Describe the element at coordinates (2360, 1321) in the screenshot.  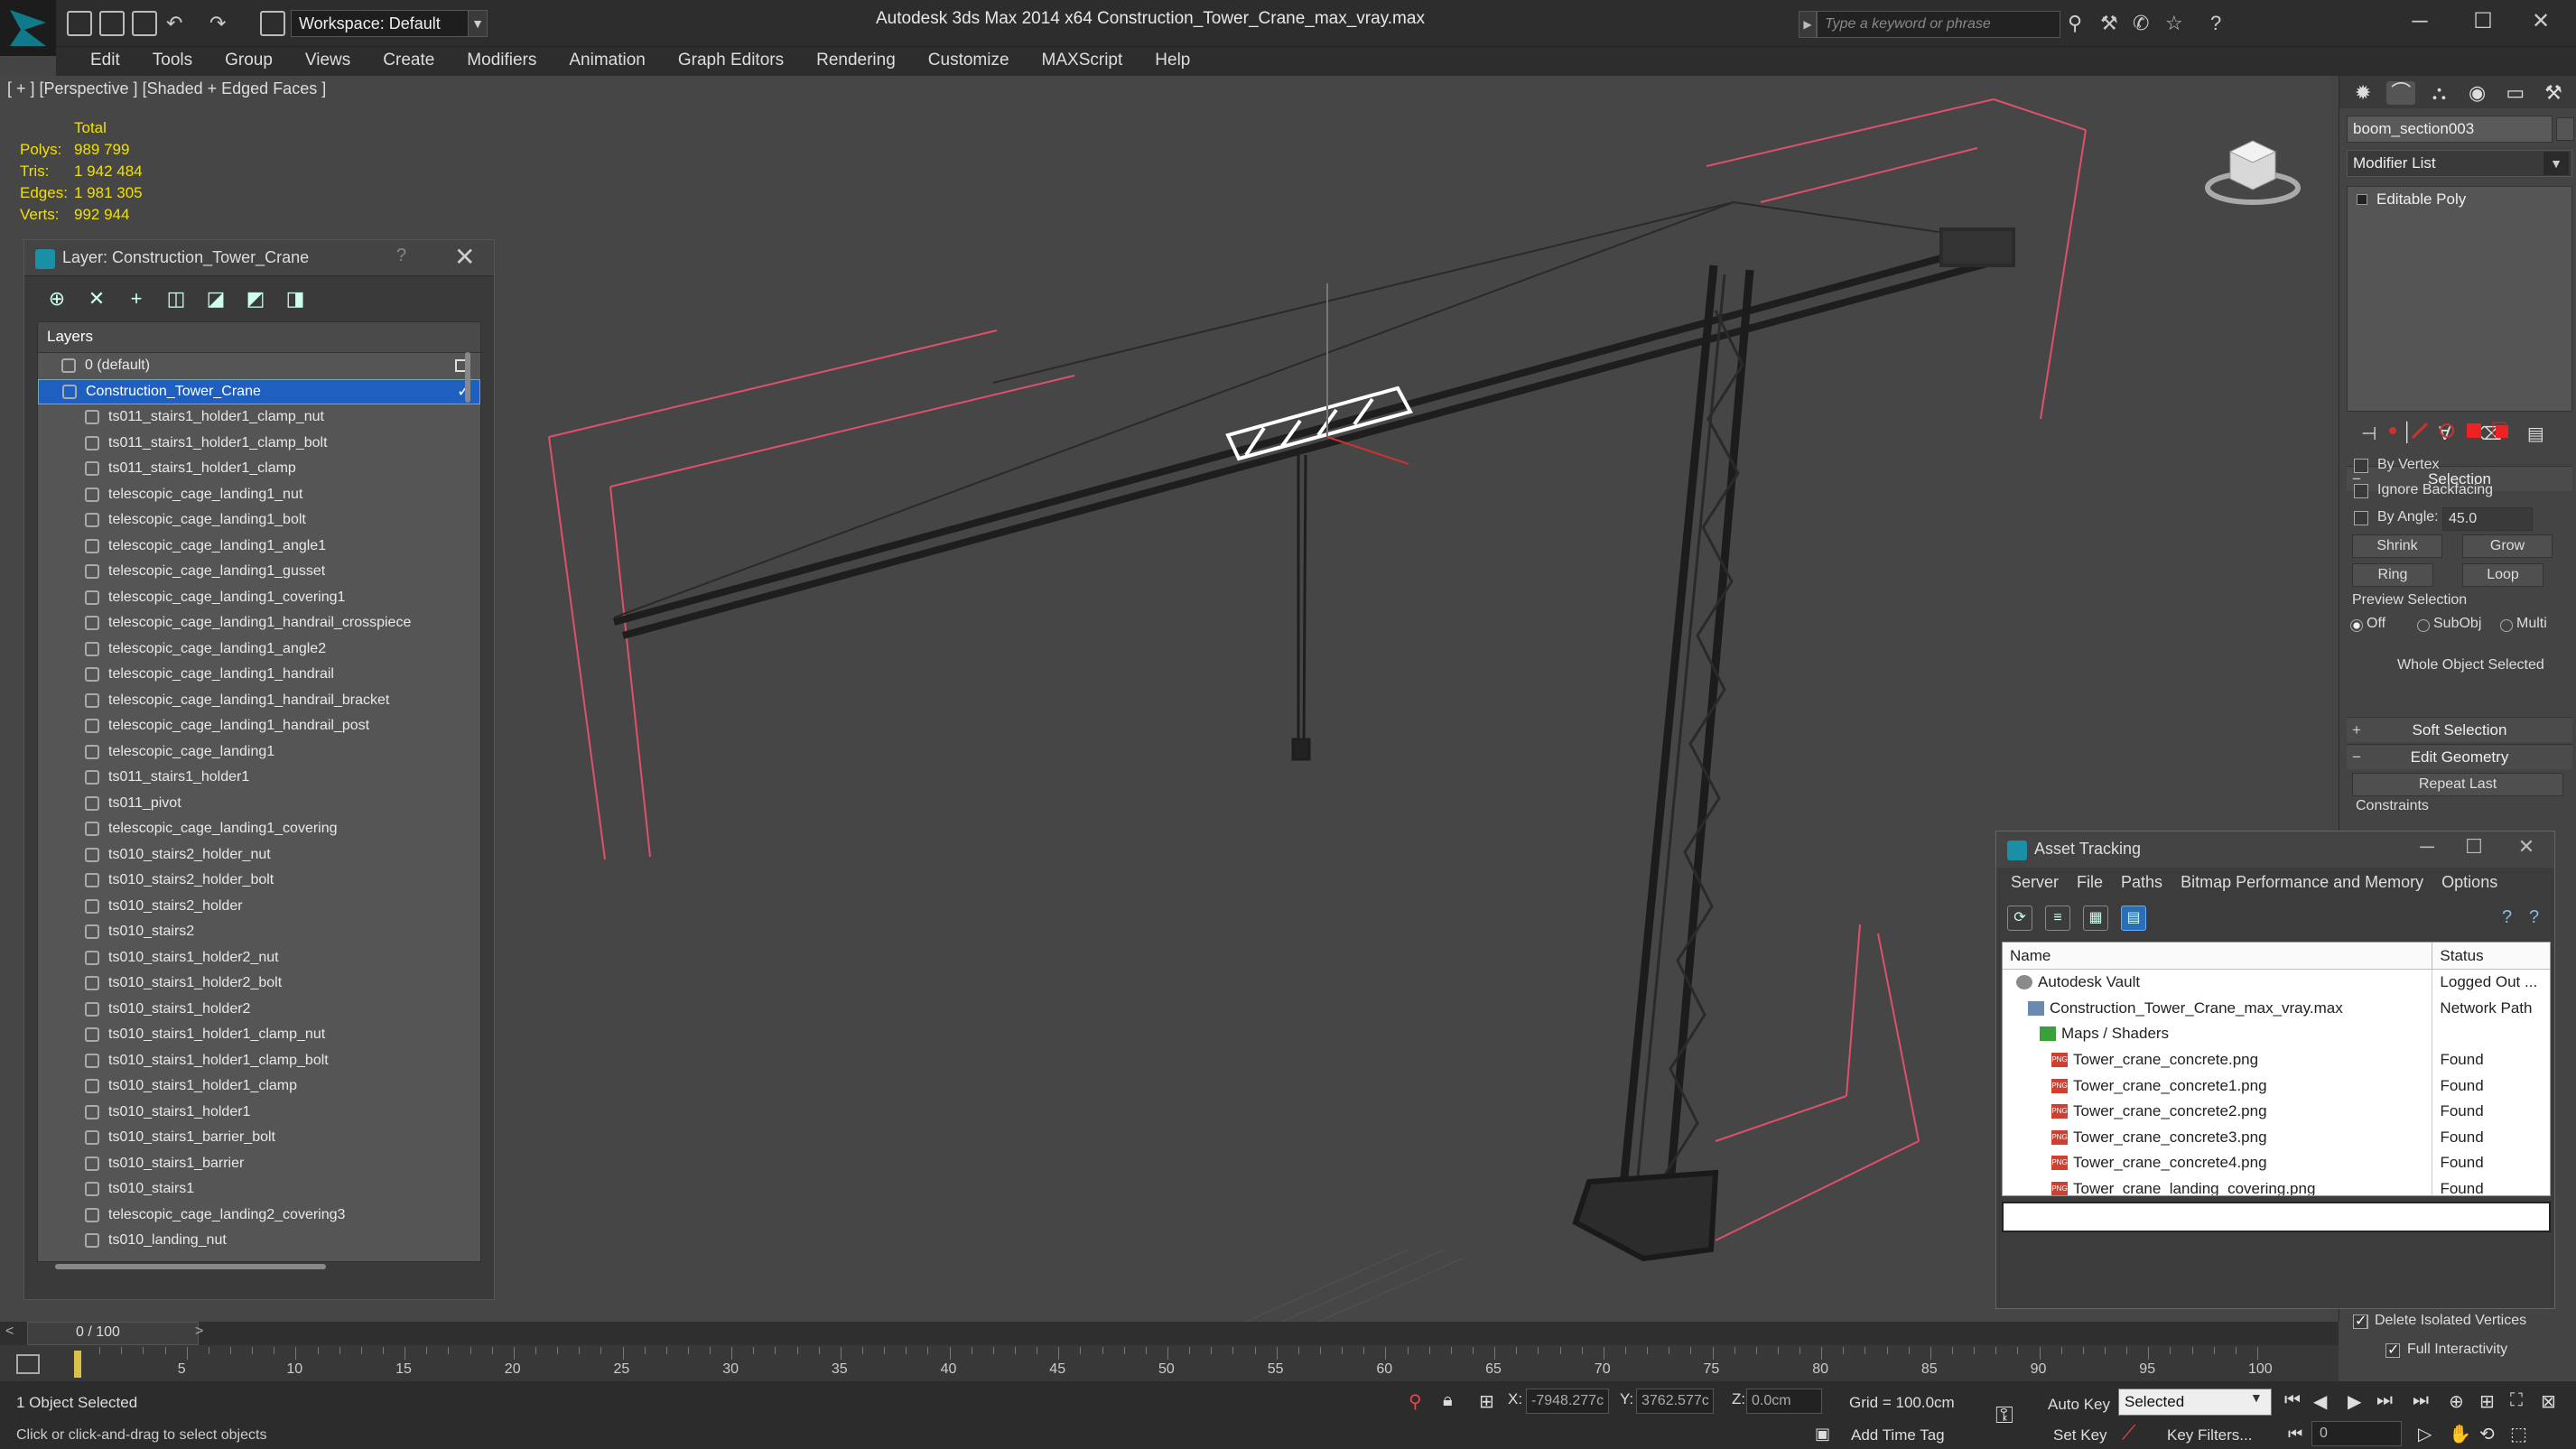
I see `delete-isolated-vertices-checkbox` at that location.